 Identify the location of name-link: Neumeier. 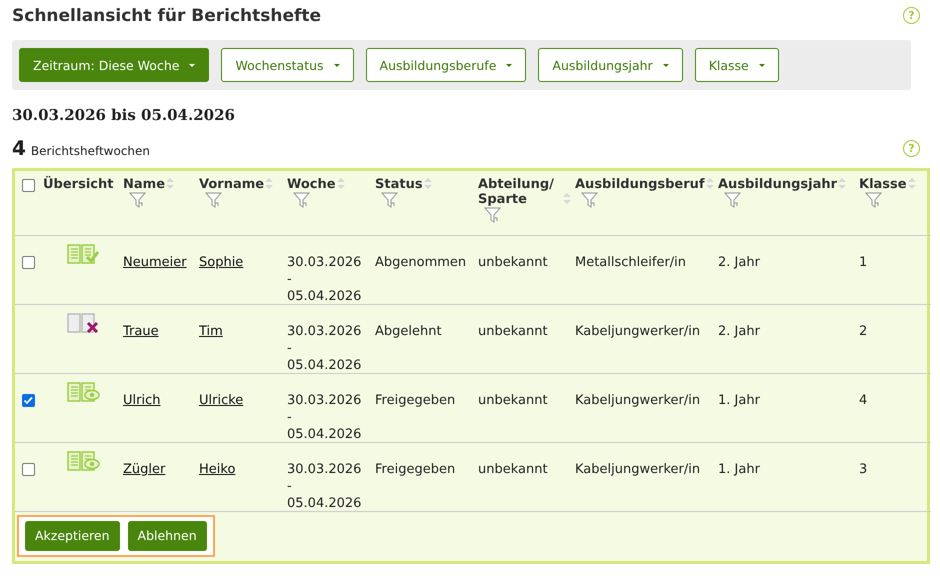
(155, 262).